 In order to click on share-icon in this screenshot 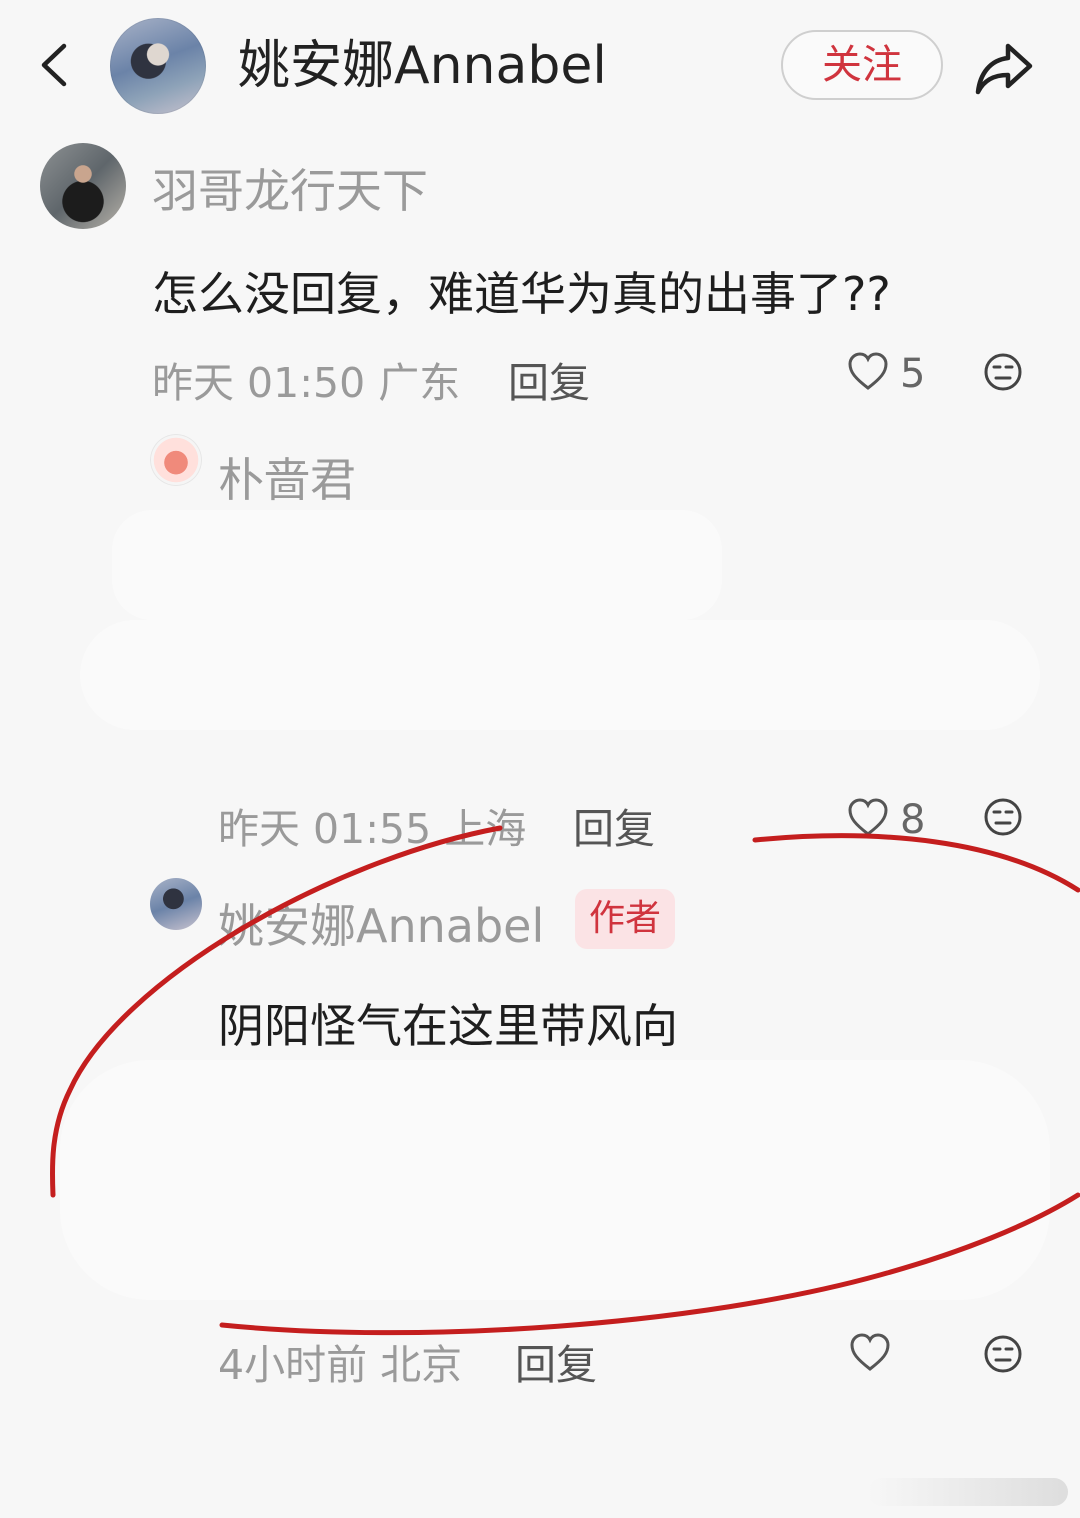, I will do `click(1004, 68)`.